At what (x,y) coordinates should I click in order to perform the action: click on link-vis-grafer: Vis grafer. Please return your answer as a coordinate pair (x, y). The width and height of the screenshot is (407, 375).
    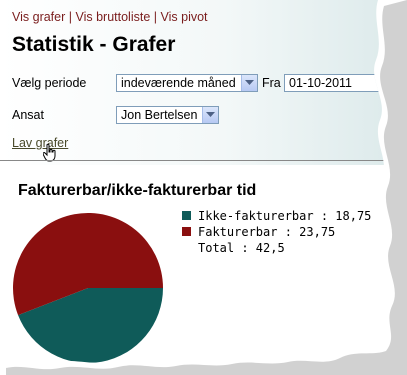
    Looking at the image, I should click on (38, 17).